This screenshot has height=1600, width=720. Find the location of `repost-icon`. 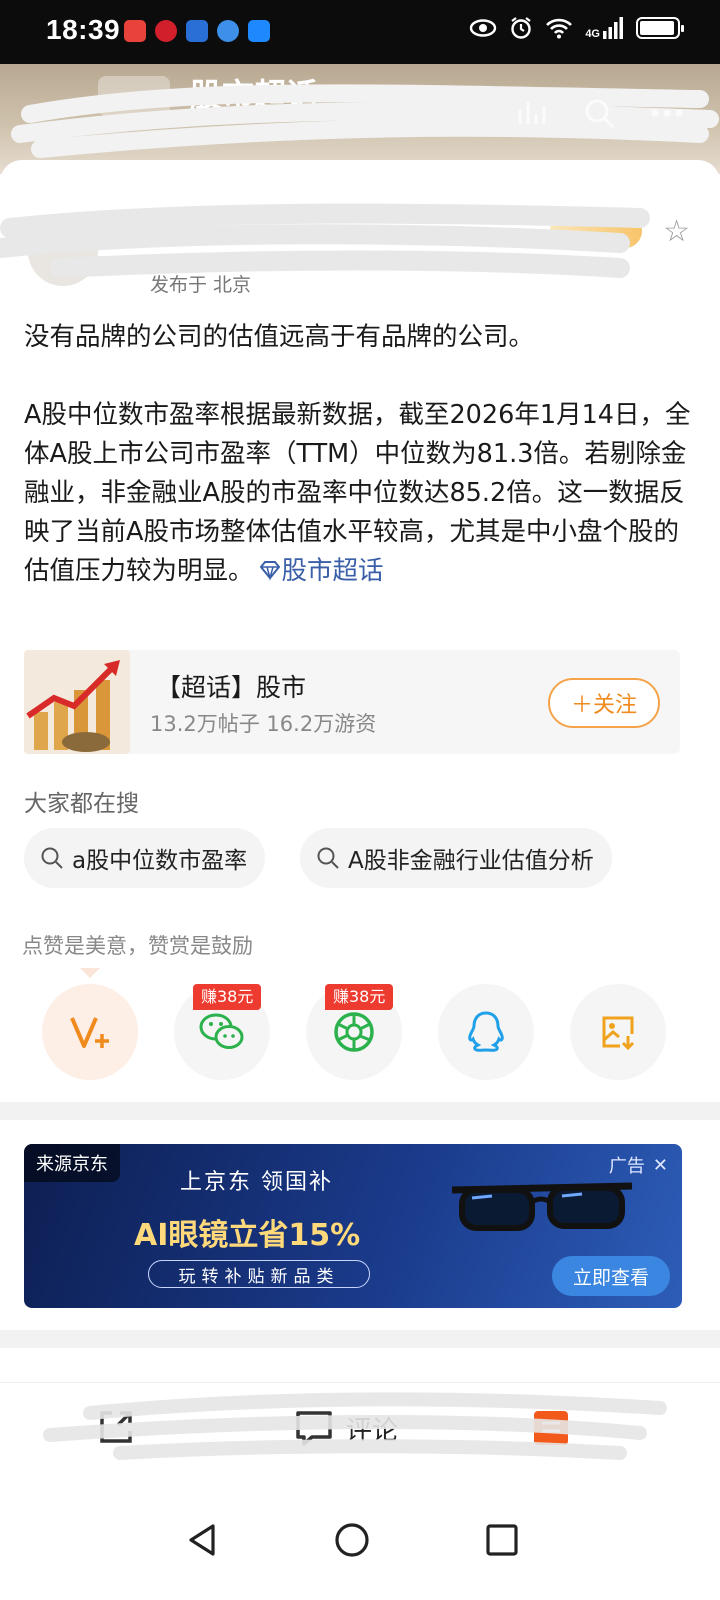

repost-icon is located at coordinates (116, 1427).